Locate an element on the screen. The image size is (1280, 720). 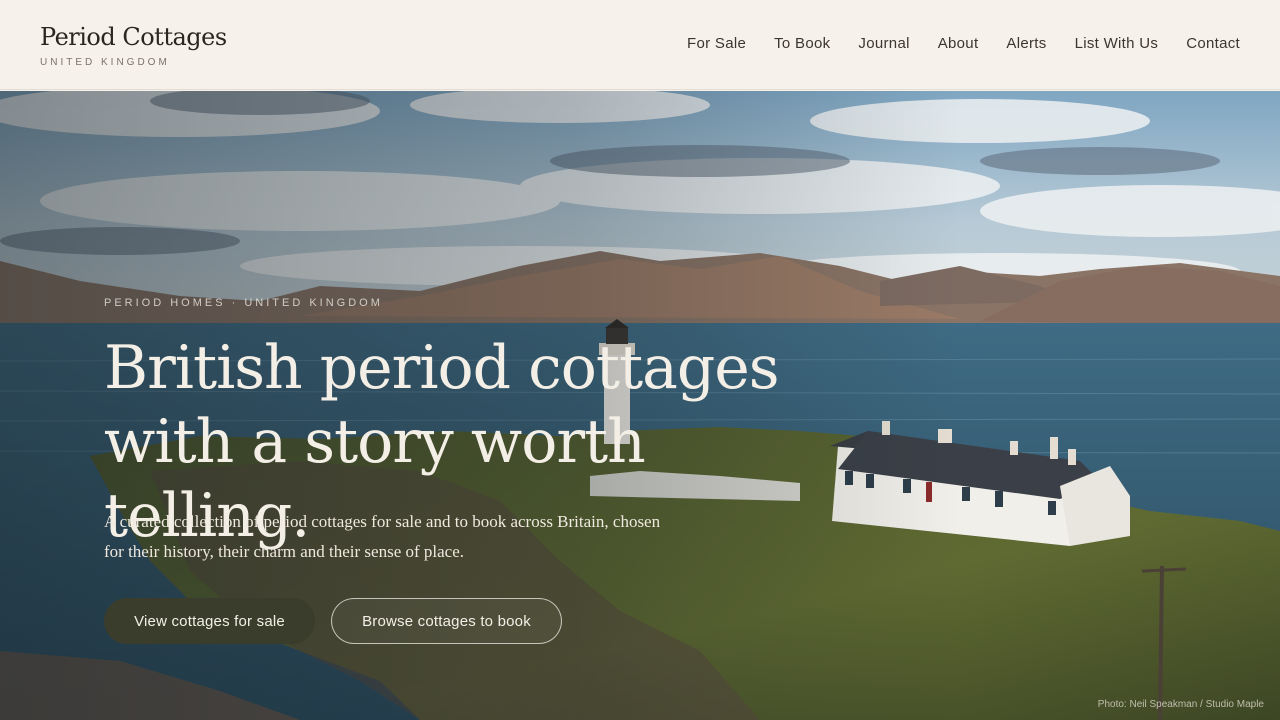
brand-subtitle: UNITED KINGDOM is located at coordinates (105, 62).